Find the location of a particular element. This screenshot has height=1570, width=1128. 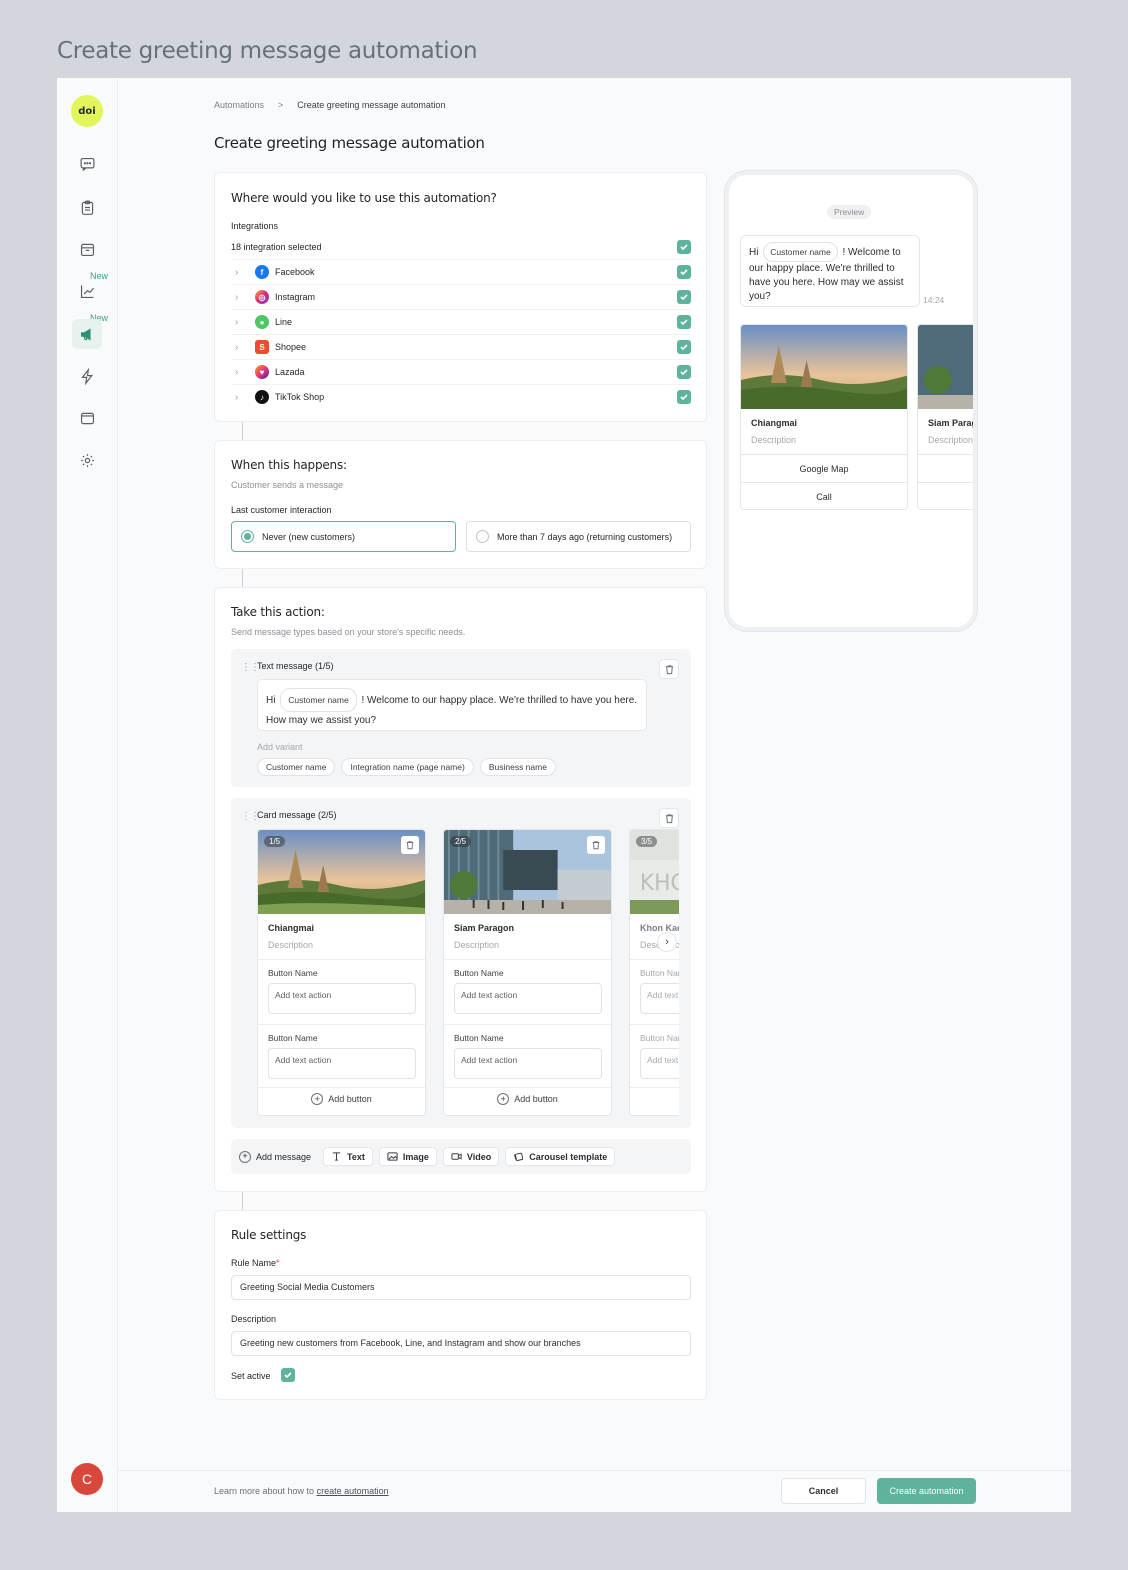

card-index: 1/5 is located at coordinates (275, 841).